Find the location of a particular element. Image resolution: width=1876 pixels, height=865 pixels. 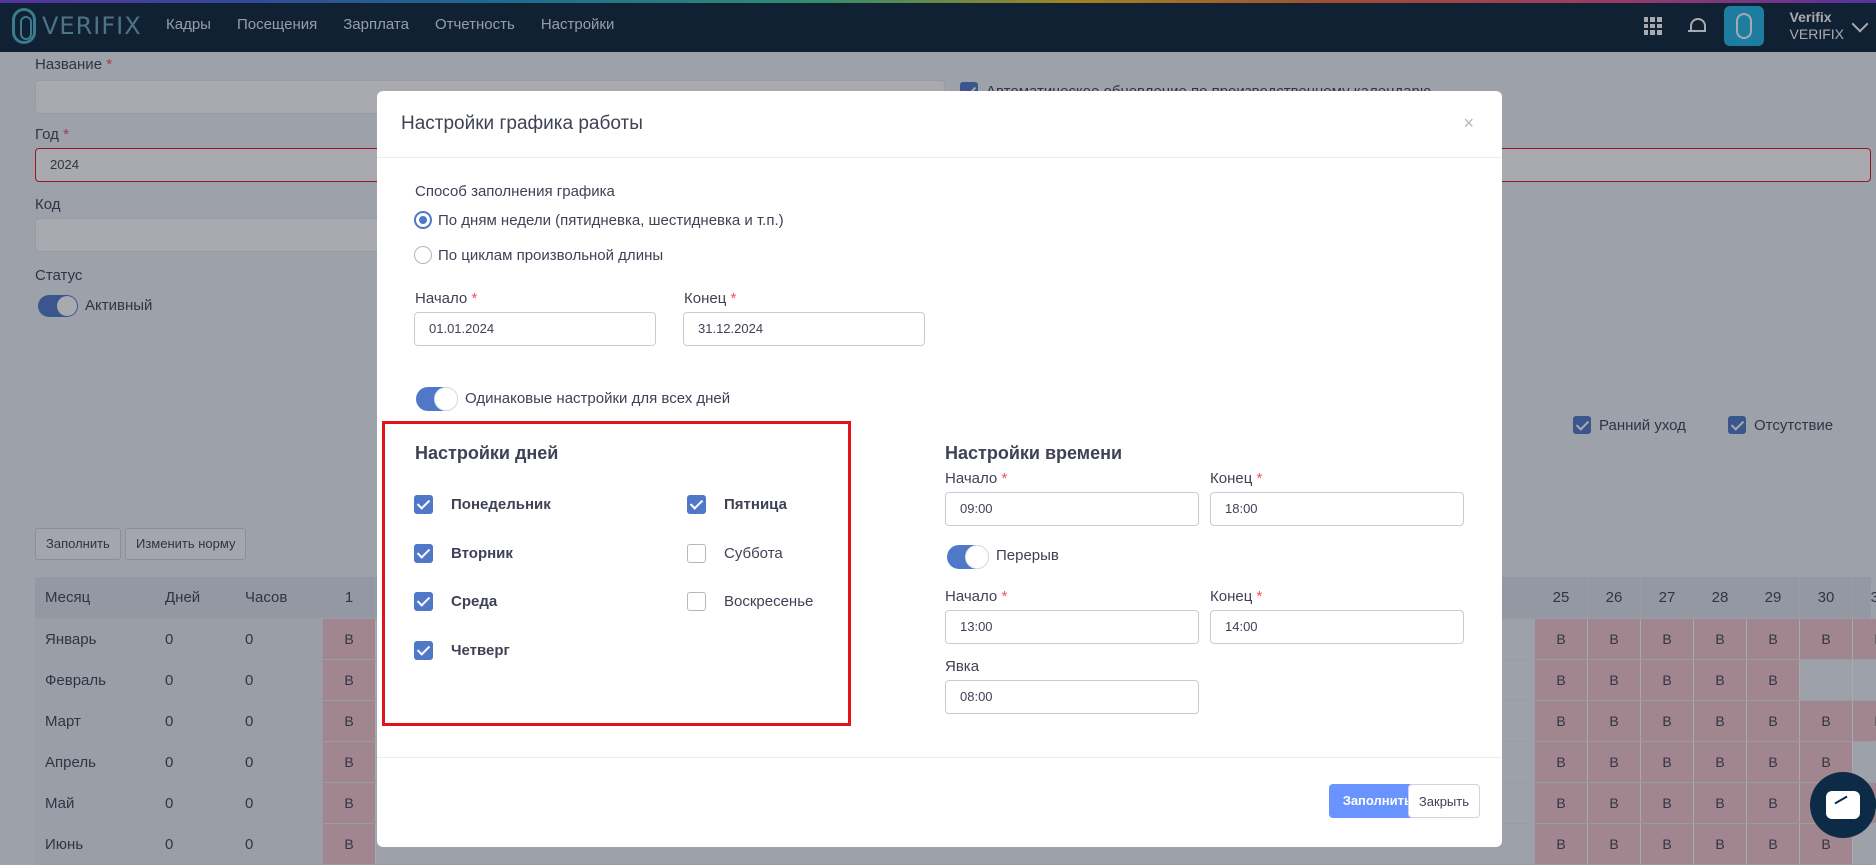

day-label: Четверг is located at coordinates (480, 650).